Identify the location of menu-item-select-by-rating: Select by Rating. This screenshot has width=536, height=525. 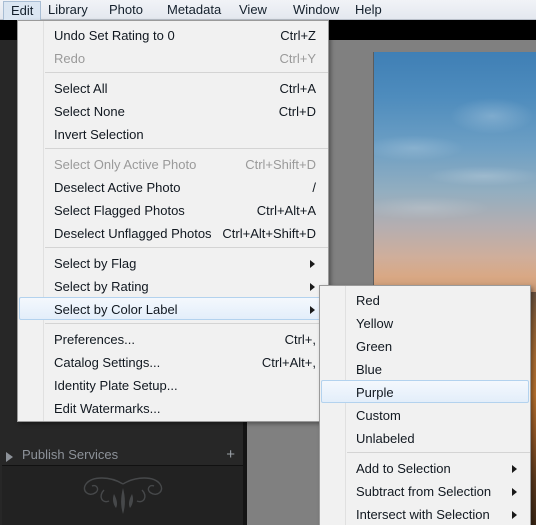
(173, 285).